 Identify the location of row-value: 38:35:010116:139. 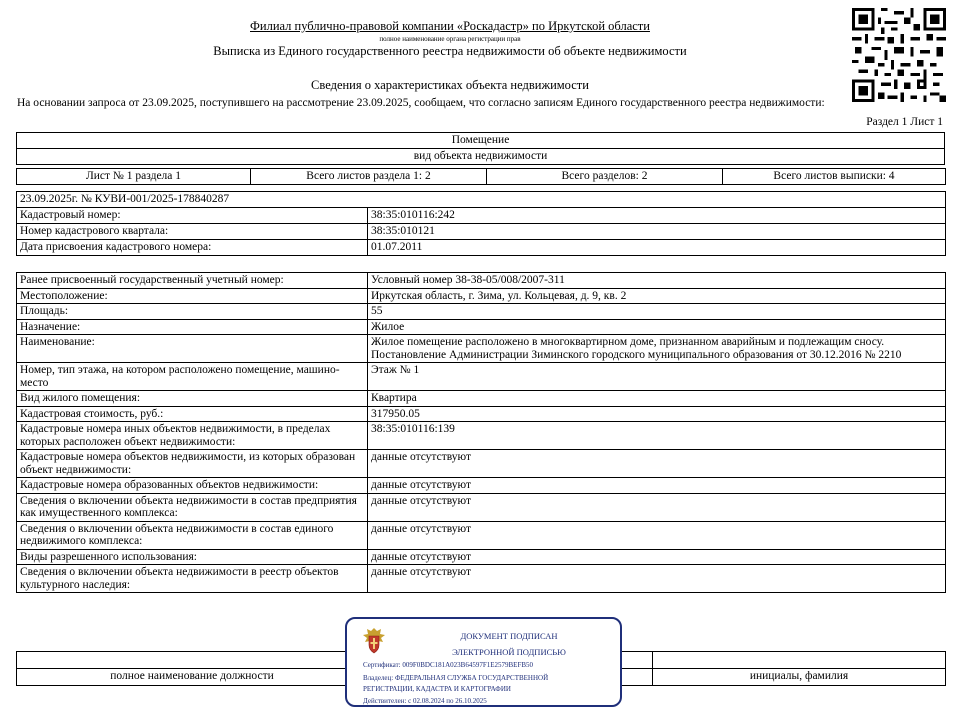
(656, 435).